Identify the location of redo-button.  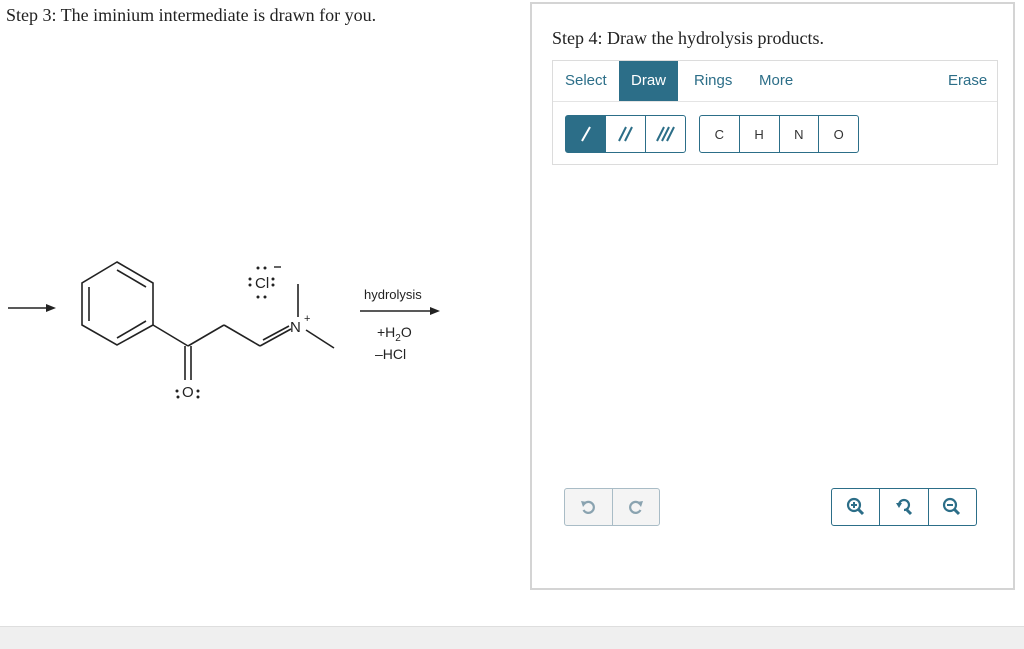
(635, 507).